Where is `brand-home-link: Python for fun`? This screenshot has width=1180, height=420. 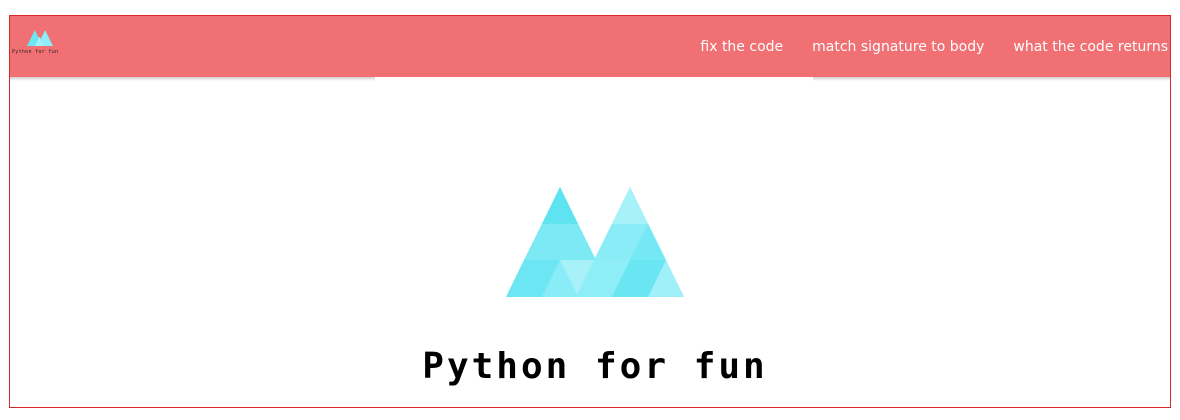
brand-home-link: Python for fun is located at coordinates (40, 43).